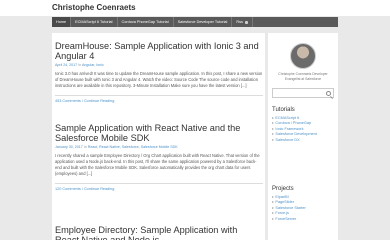  I want to click on comments-link: 120 Comments, so click(68, 189).